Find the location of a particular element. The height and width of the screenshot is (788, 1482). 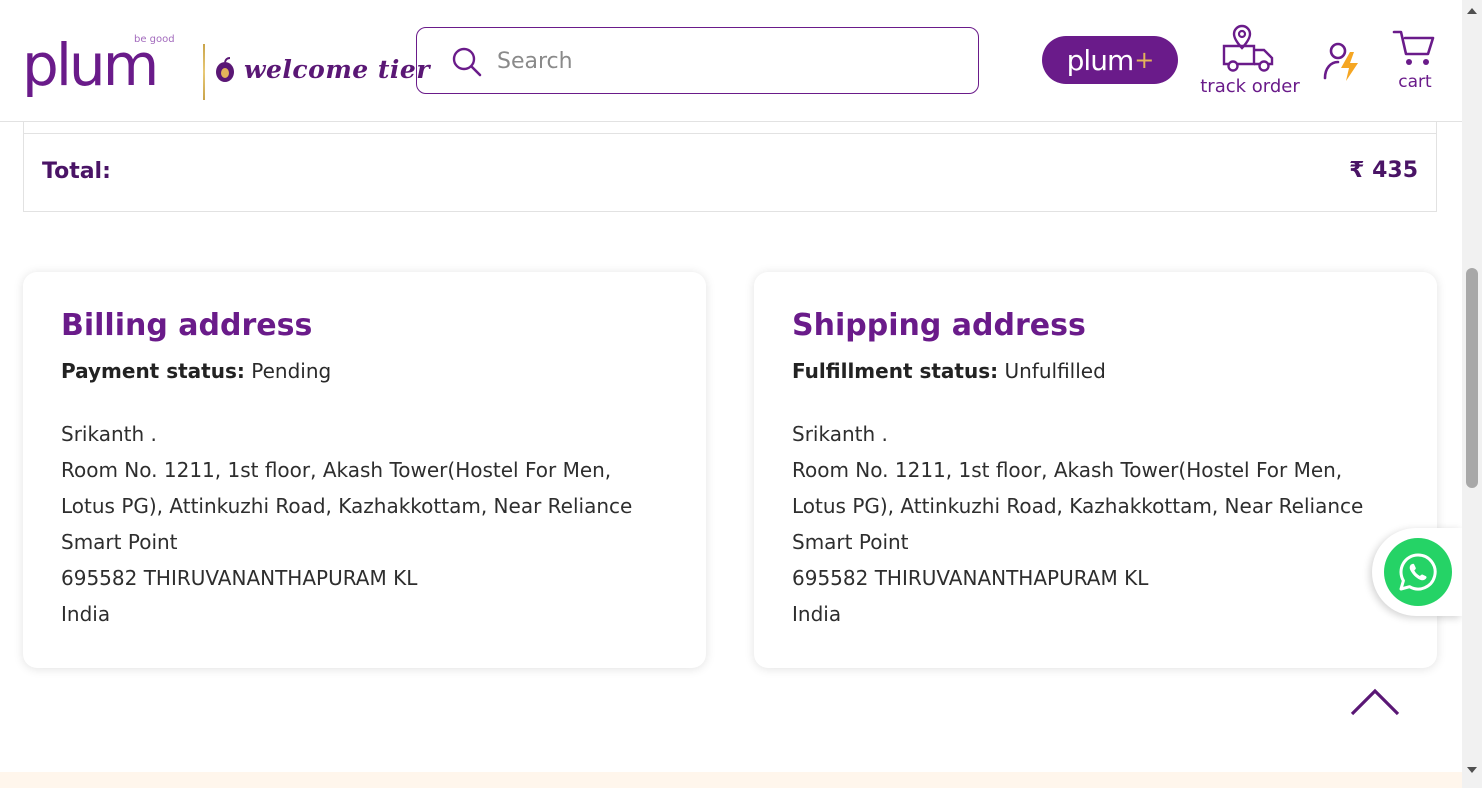

cart-button: cart is located at coordinates (1415, 63).